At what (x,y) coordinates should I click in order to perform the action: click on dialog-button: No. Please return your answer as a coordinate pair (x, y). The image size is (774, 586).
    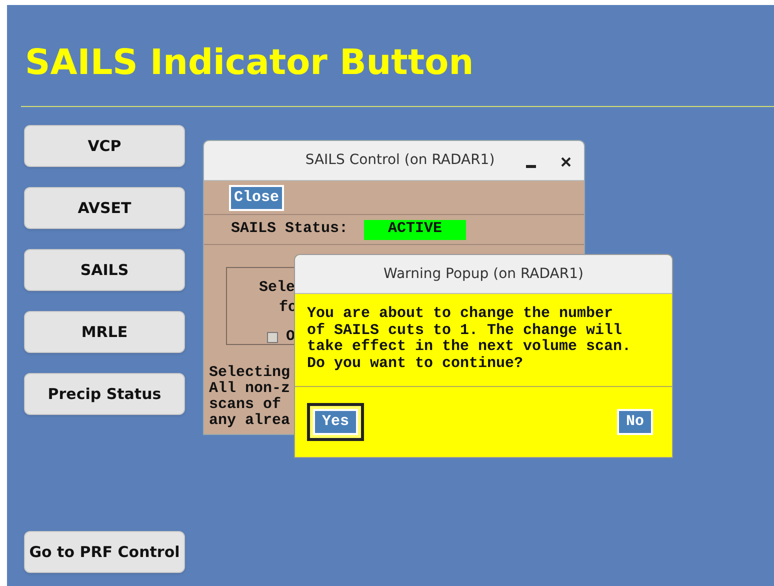
    Looking at the image, I should click on (634, 422).